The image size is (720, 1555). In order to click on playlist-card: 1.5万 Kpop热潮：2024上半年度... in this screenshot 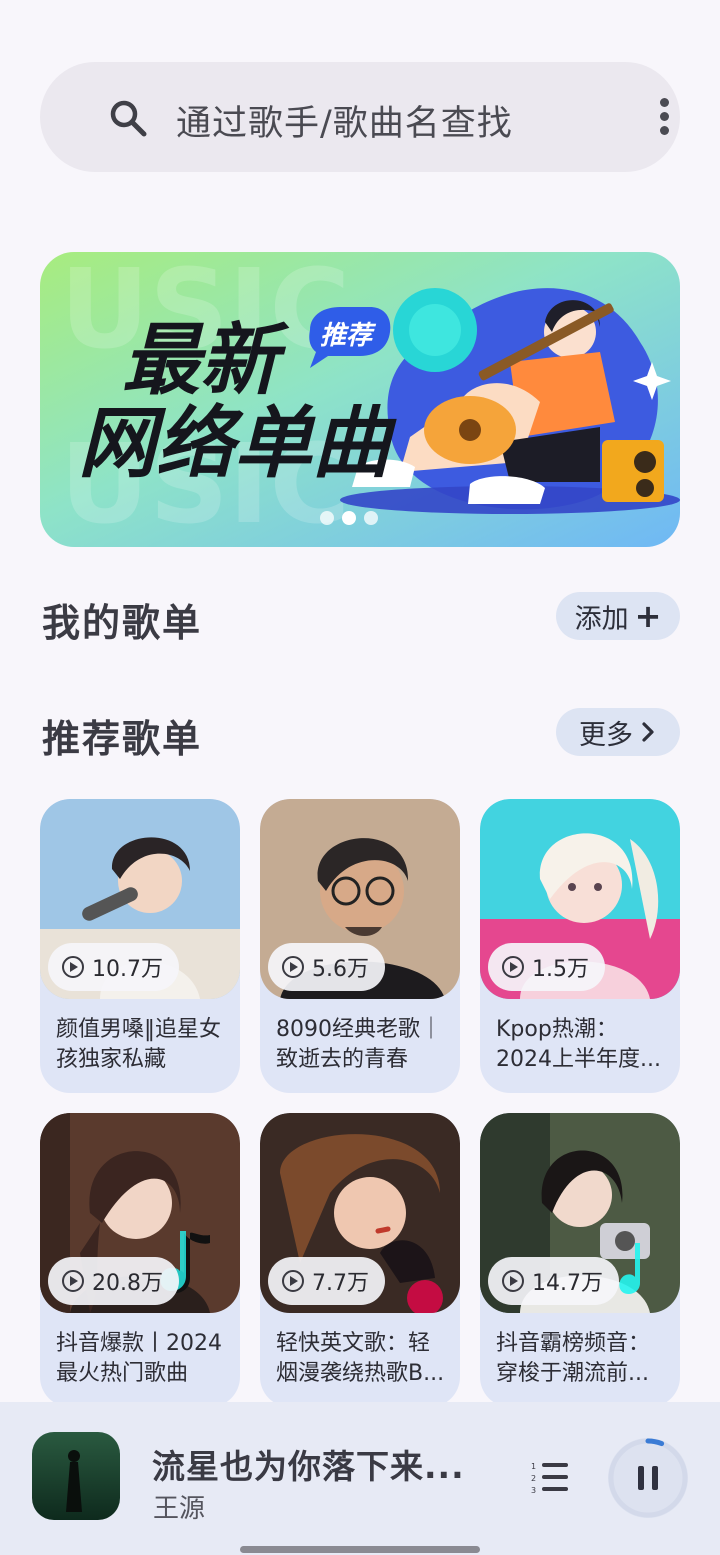, I will do `click(580, 946)`.